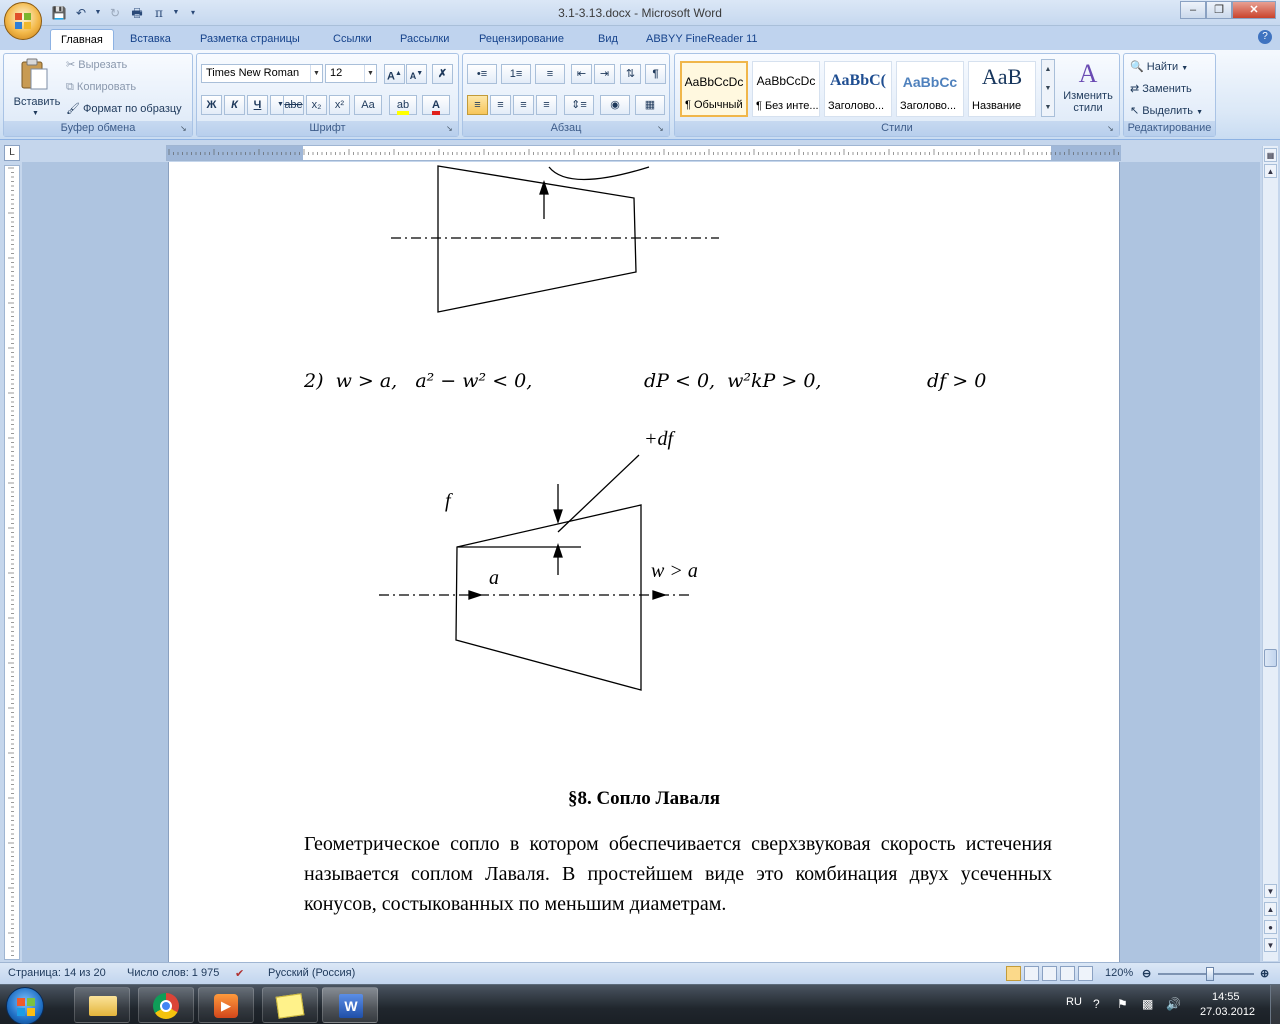  What do you see at coordinates (82, 39) in the screenshot?
I see `tab-home: Главная` at bounding box center [82, 39].